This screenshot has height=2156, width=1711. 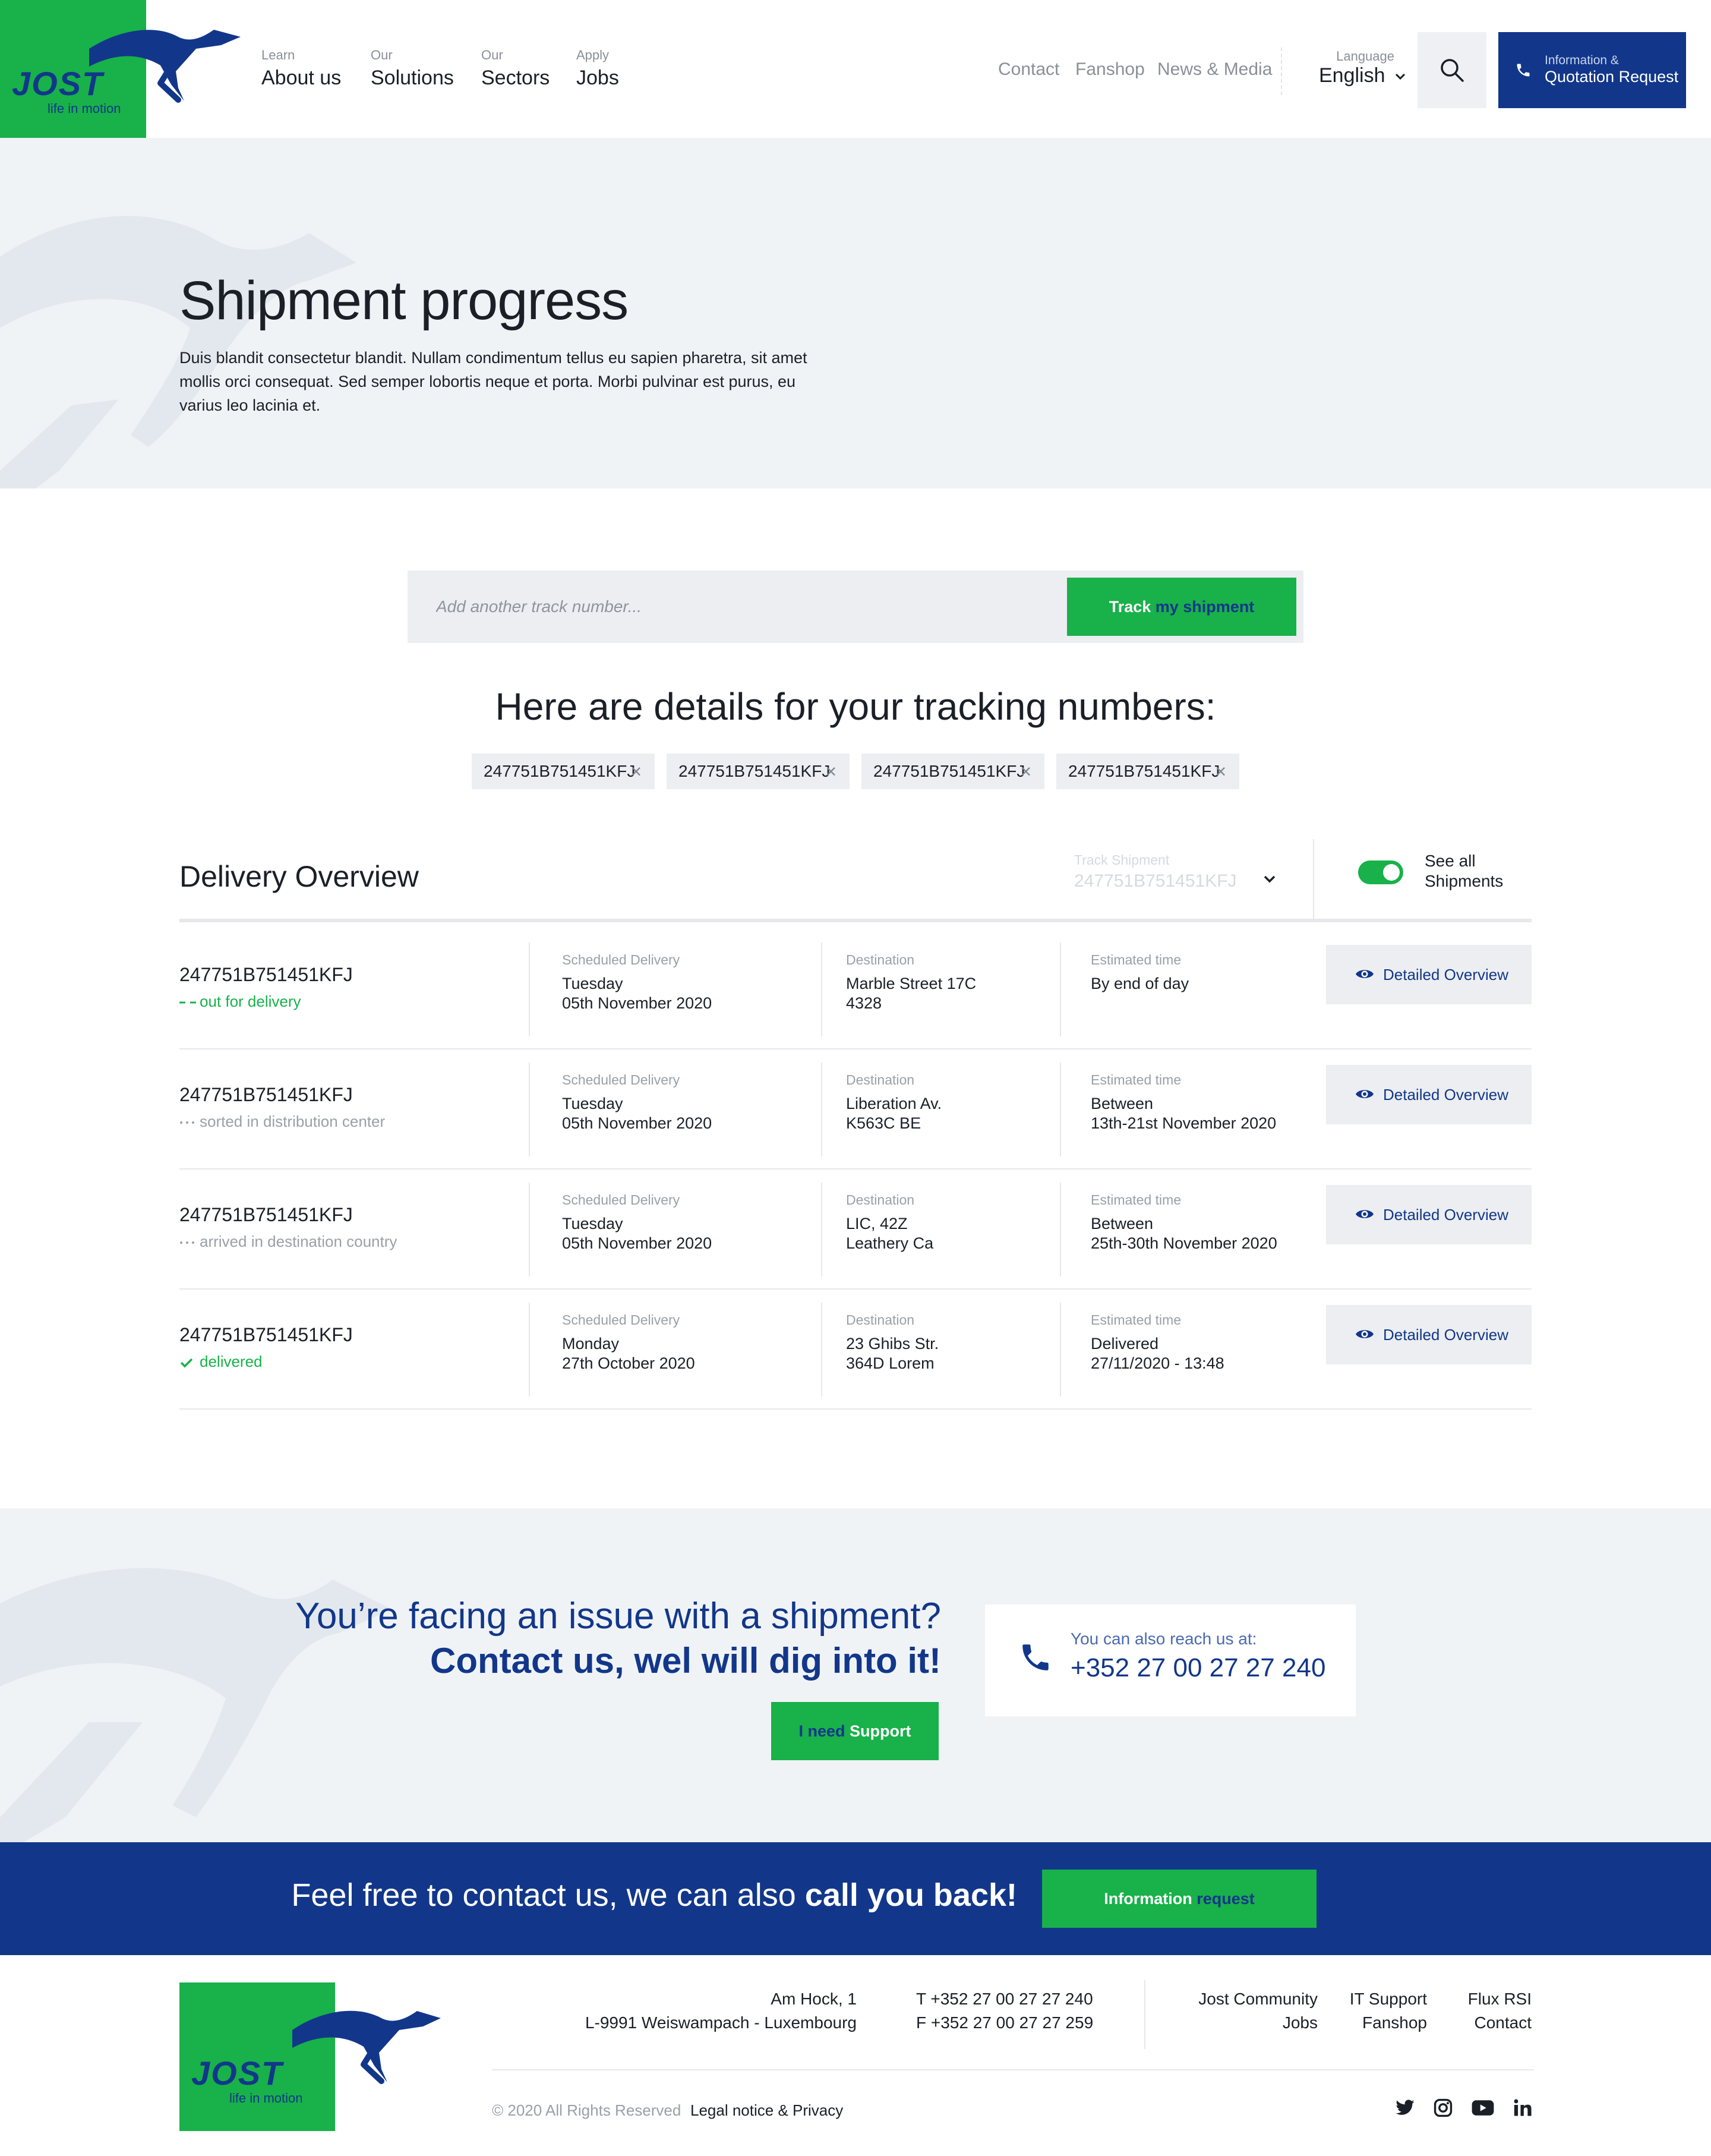 I want to click on track-button-label-1: Track, so click(x=1130, y=607).